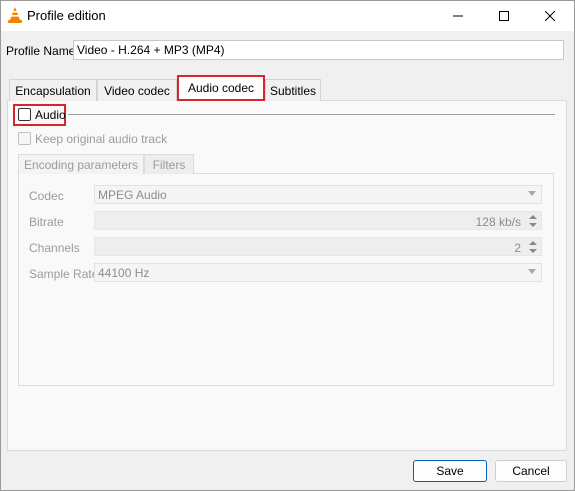  What do you see at coordinates (318, 194) in the screenshot?
I see `codec-select: MPEG Audio` at bounding box center [318, 194].